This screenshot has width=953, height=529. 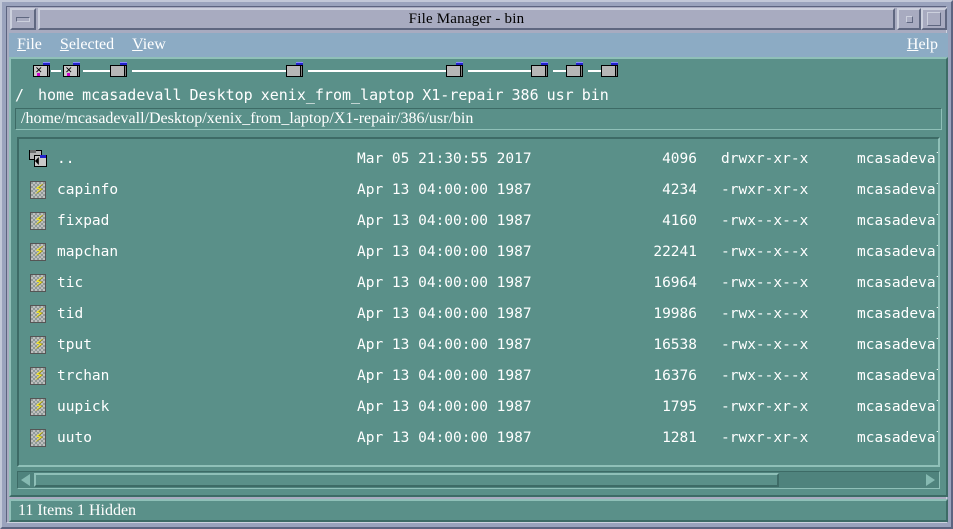 What do you see at coordinates (462, 95) in the screenshot?
I see `breadcrumb-label-x1repair: X1-repair` at bounding box center [462, 95].